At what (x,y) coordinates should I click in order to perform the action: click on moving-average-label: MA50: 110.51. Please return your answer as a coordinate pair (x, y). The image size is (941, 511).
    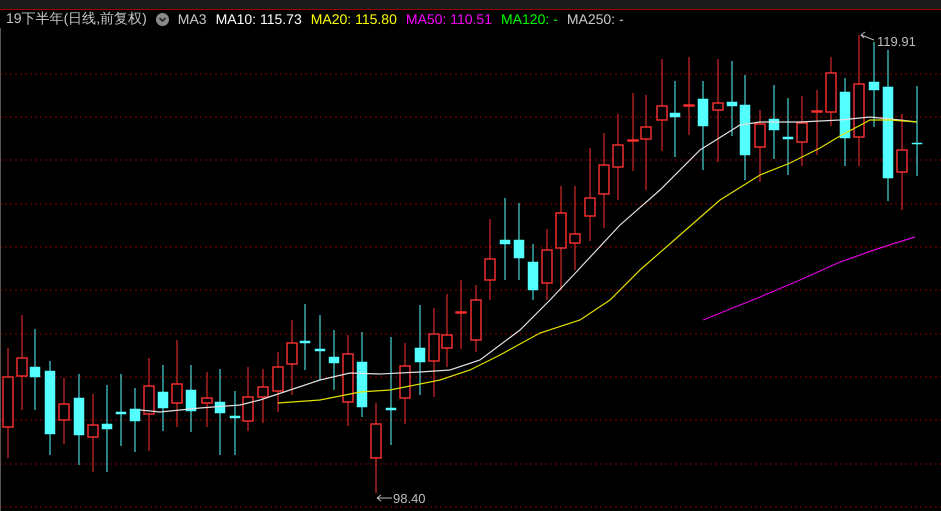
    Looking at the image, I should click on (449, 19).